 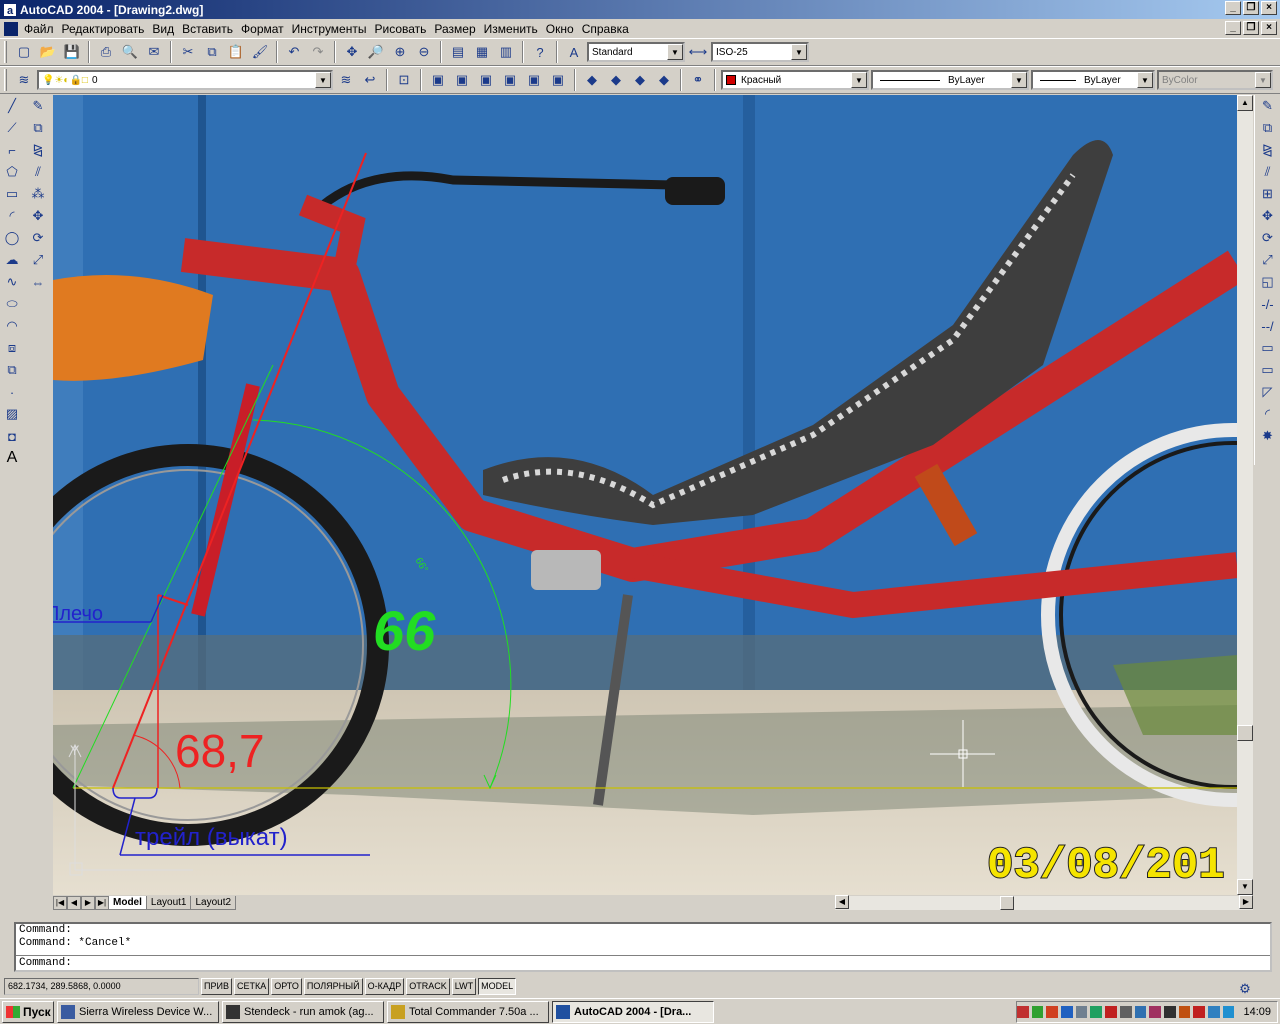 I want to click on make-current-layer-icon: ≋, so click(x=346, y=80).